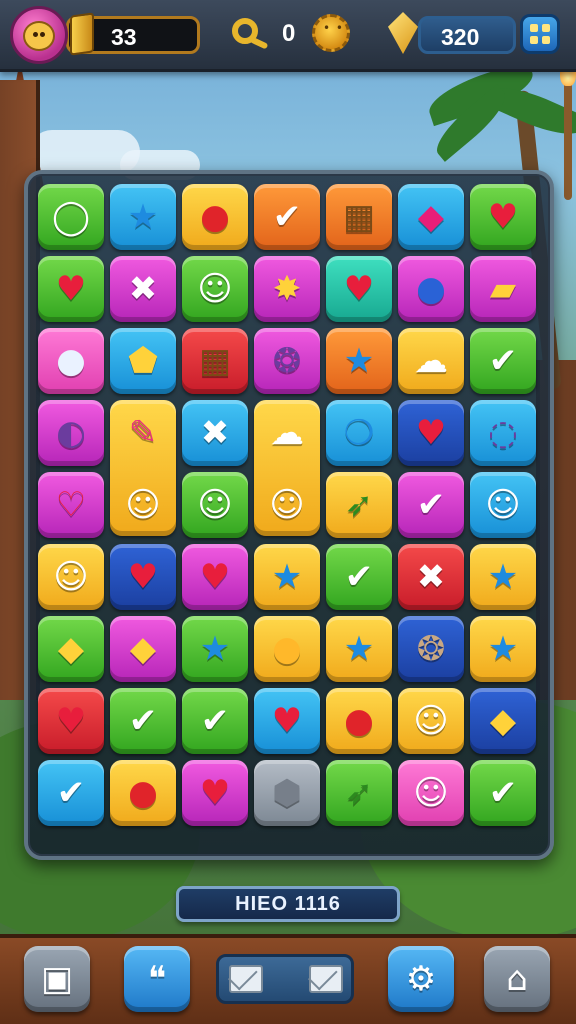 The image size is (576, 1024). I want to click on player-avatar-icon, so click(39, 35).